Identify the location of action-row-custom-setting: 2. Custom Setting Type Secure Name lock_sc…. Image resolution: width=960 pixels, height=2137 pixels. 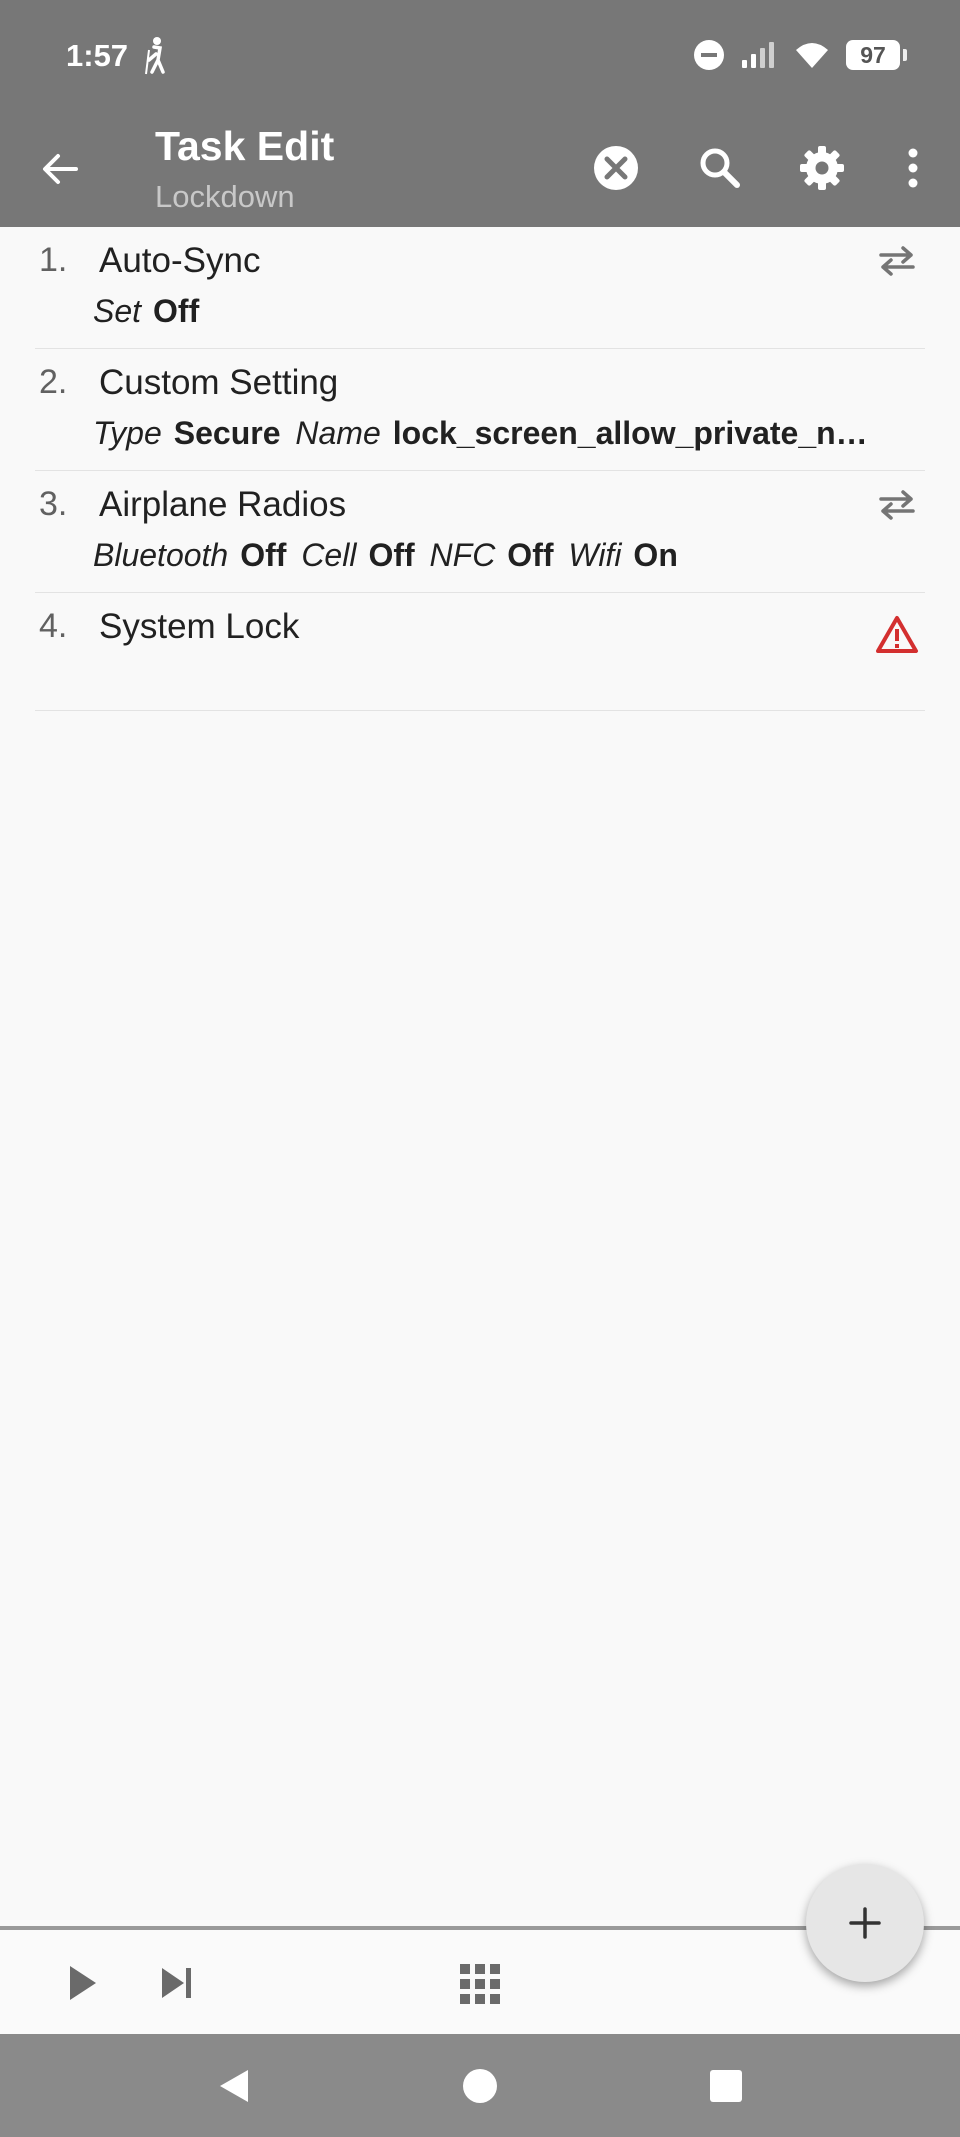
(480, 410).